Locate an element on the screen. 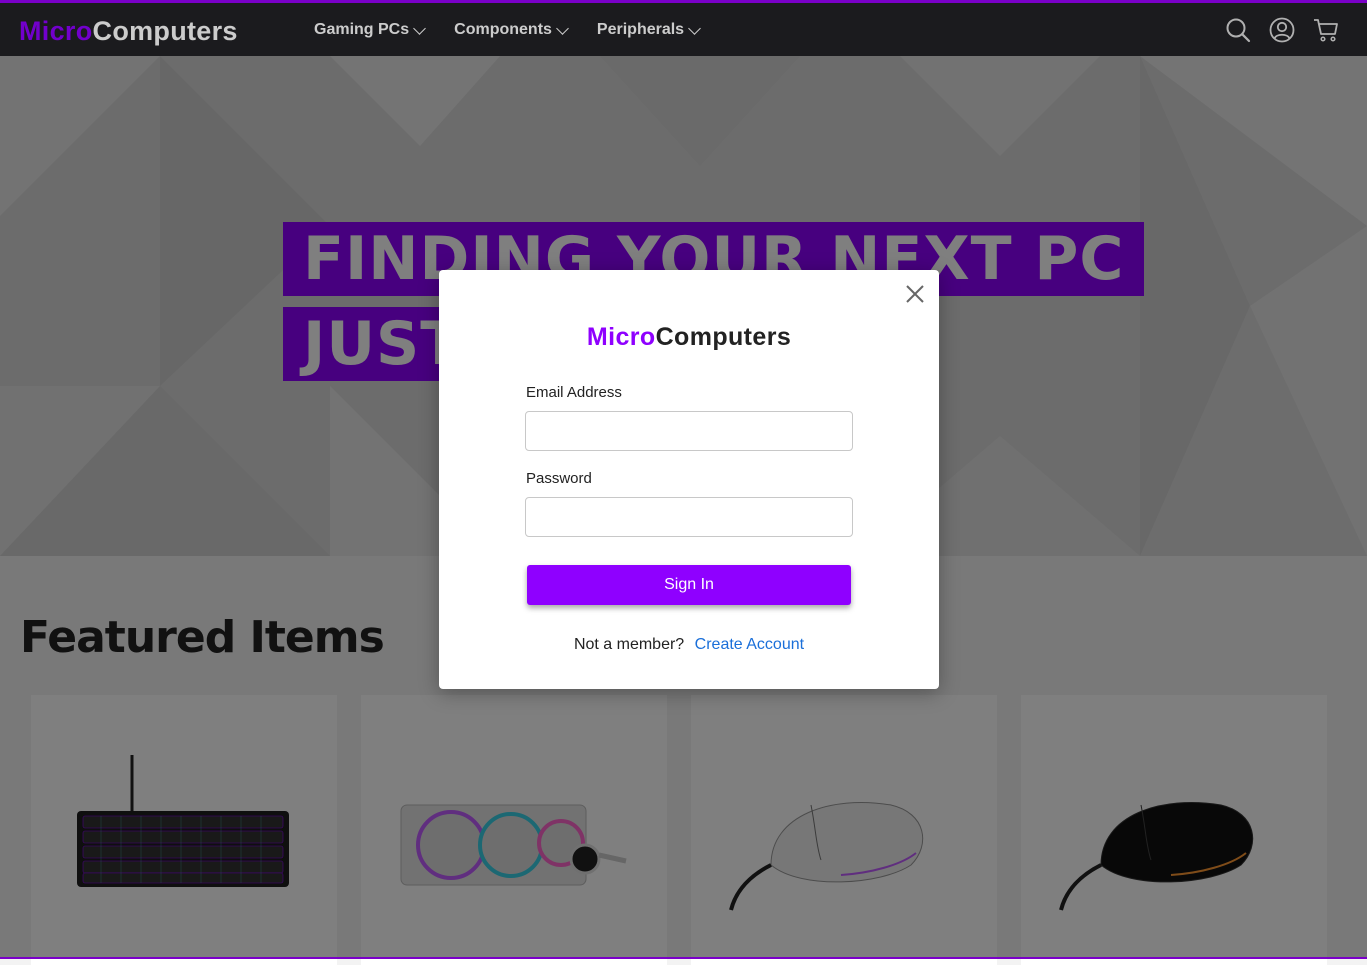 The height and width of the screenshot is (965, 1367). nav-icons is located at coordinates (1282, 30).